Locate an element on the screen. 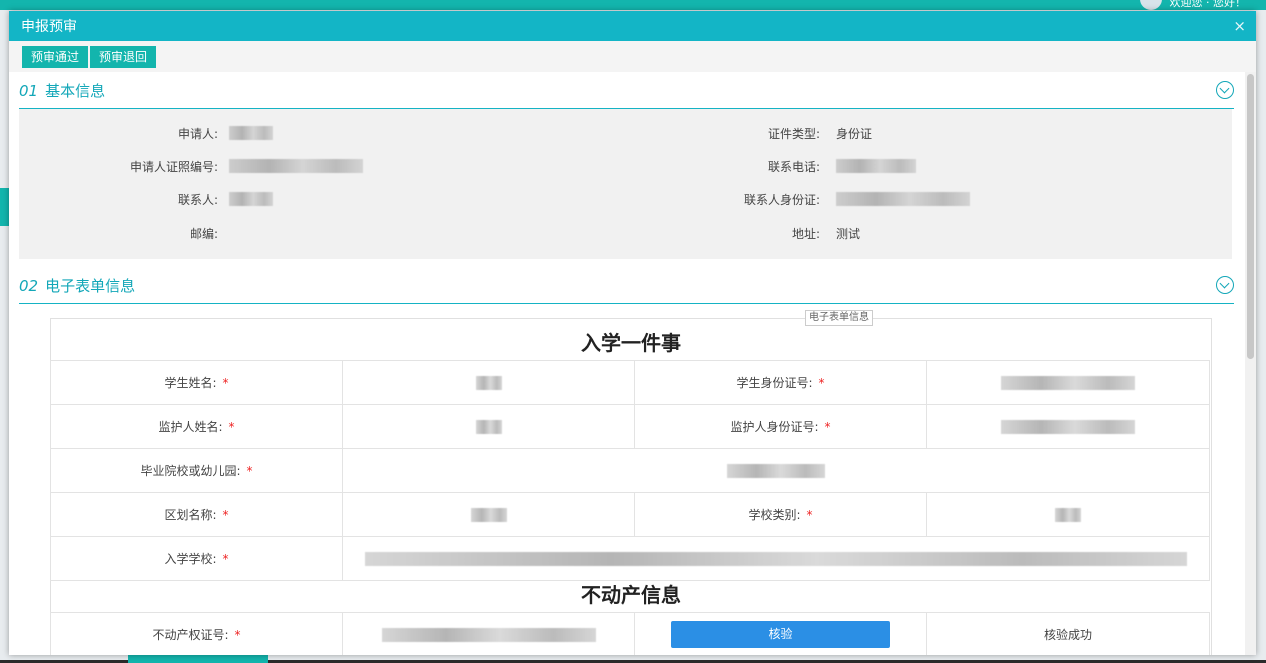 The image size is (1266, 663). table-row: 监护人姓名: * 监护人身份证号: * is located at coordinates (630, 426).